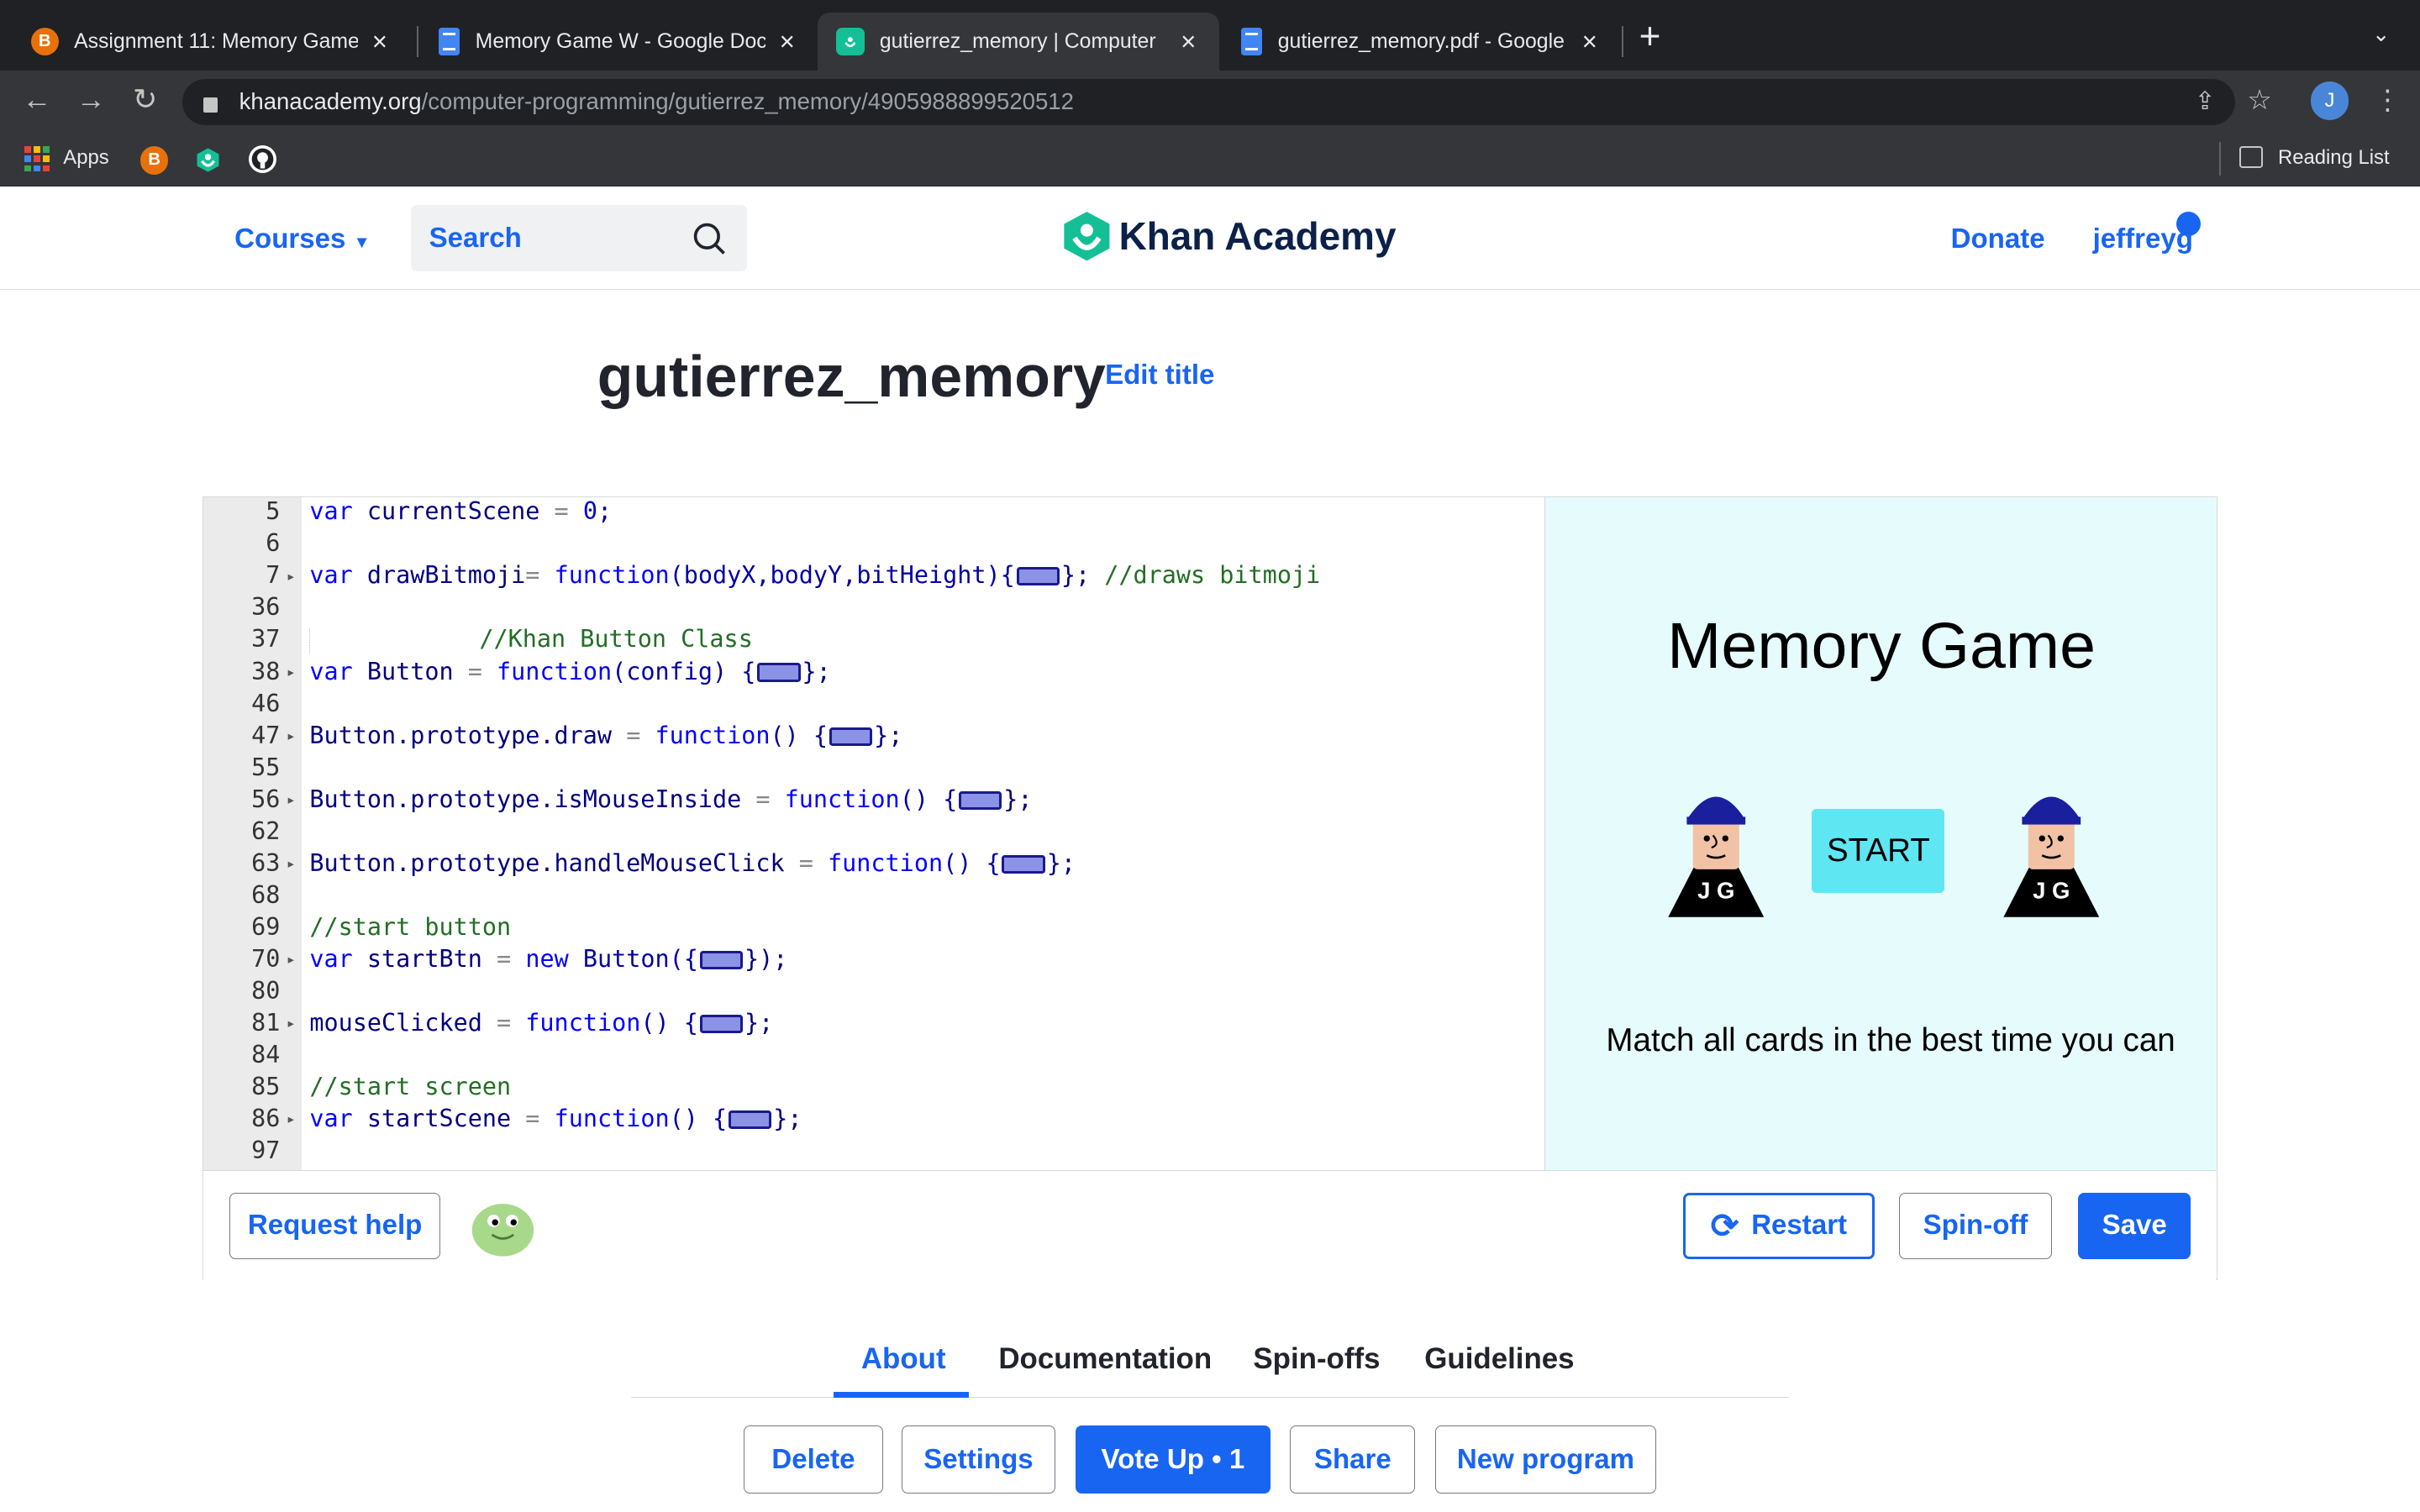 The height and width of the screenshot is (1512, 2420). Describe the element at coordinates (1650, 36) in the screenshot. I see `new-tab-icon: +` at that location.